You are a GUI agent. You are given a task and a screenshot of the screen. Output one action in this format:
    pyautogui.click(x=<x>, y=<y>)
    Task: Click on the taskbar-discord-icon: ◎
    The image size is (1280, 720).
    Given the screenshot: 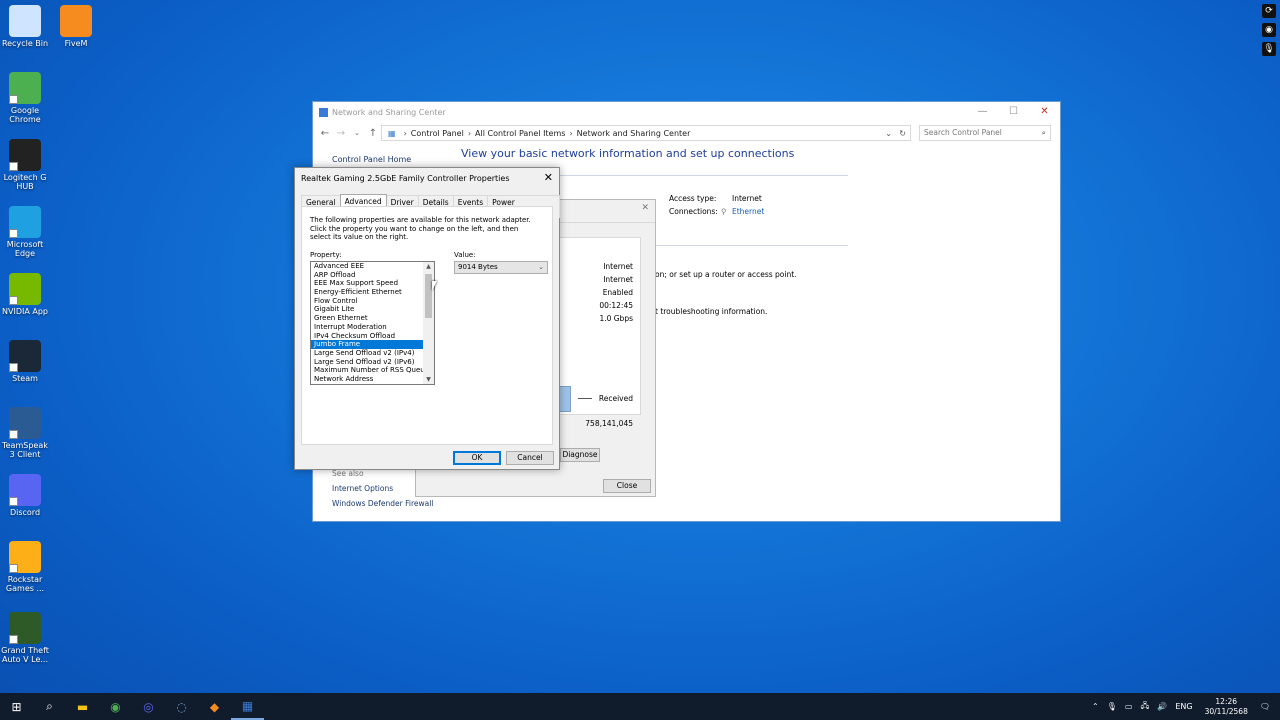 What is the action you would take?
    pyautogui.click(x=148, y=706)
    